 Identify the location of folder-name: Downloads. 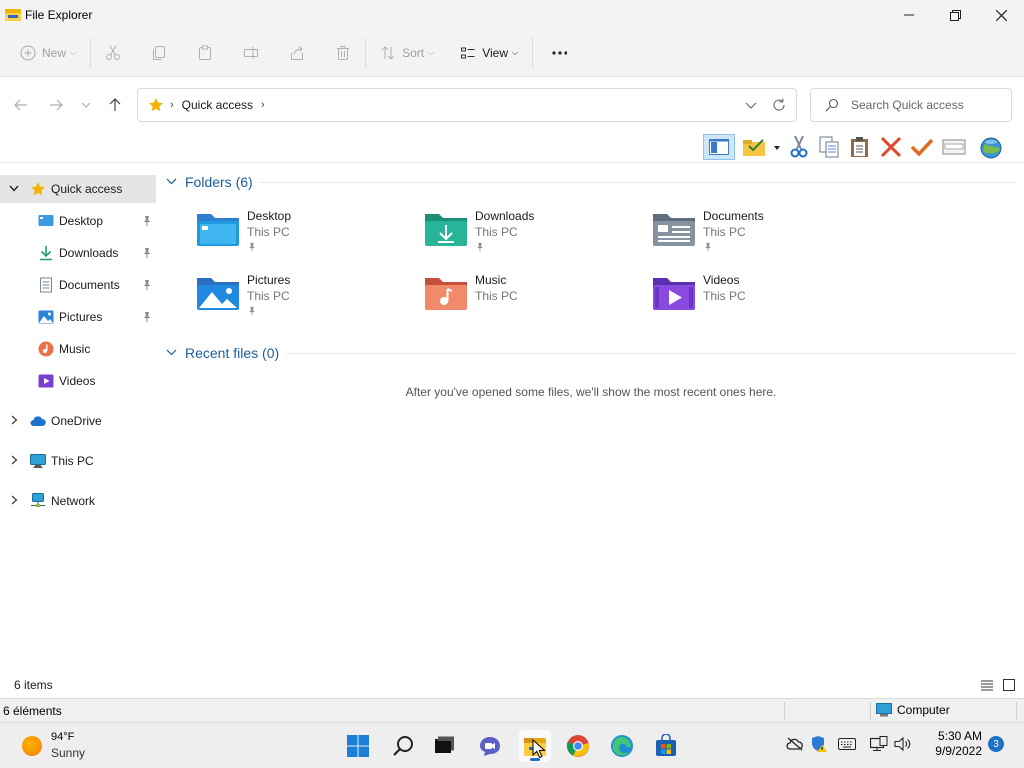
(505, 216).